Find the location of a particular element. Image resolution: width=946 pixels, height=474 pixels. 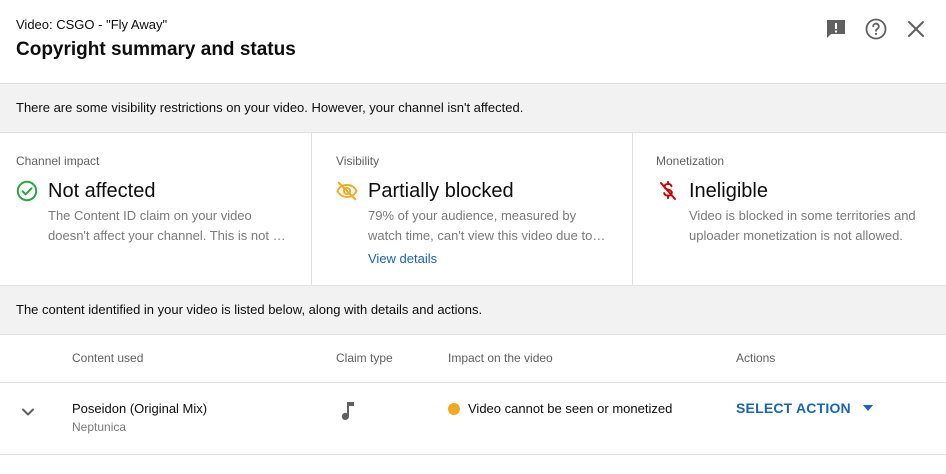

close-icon is located at coordinates (916, 29).